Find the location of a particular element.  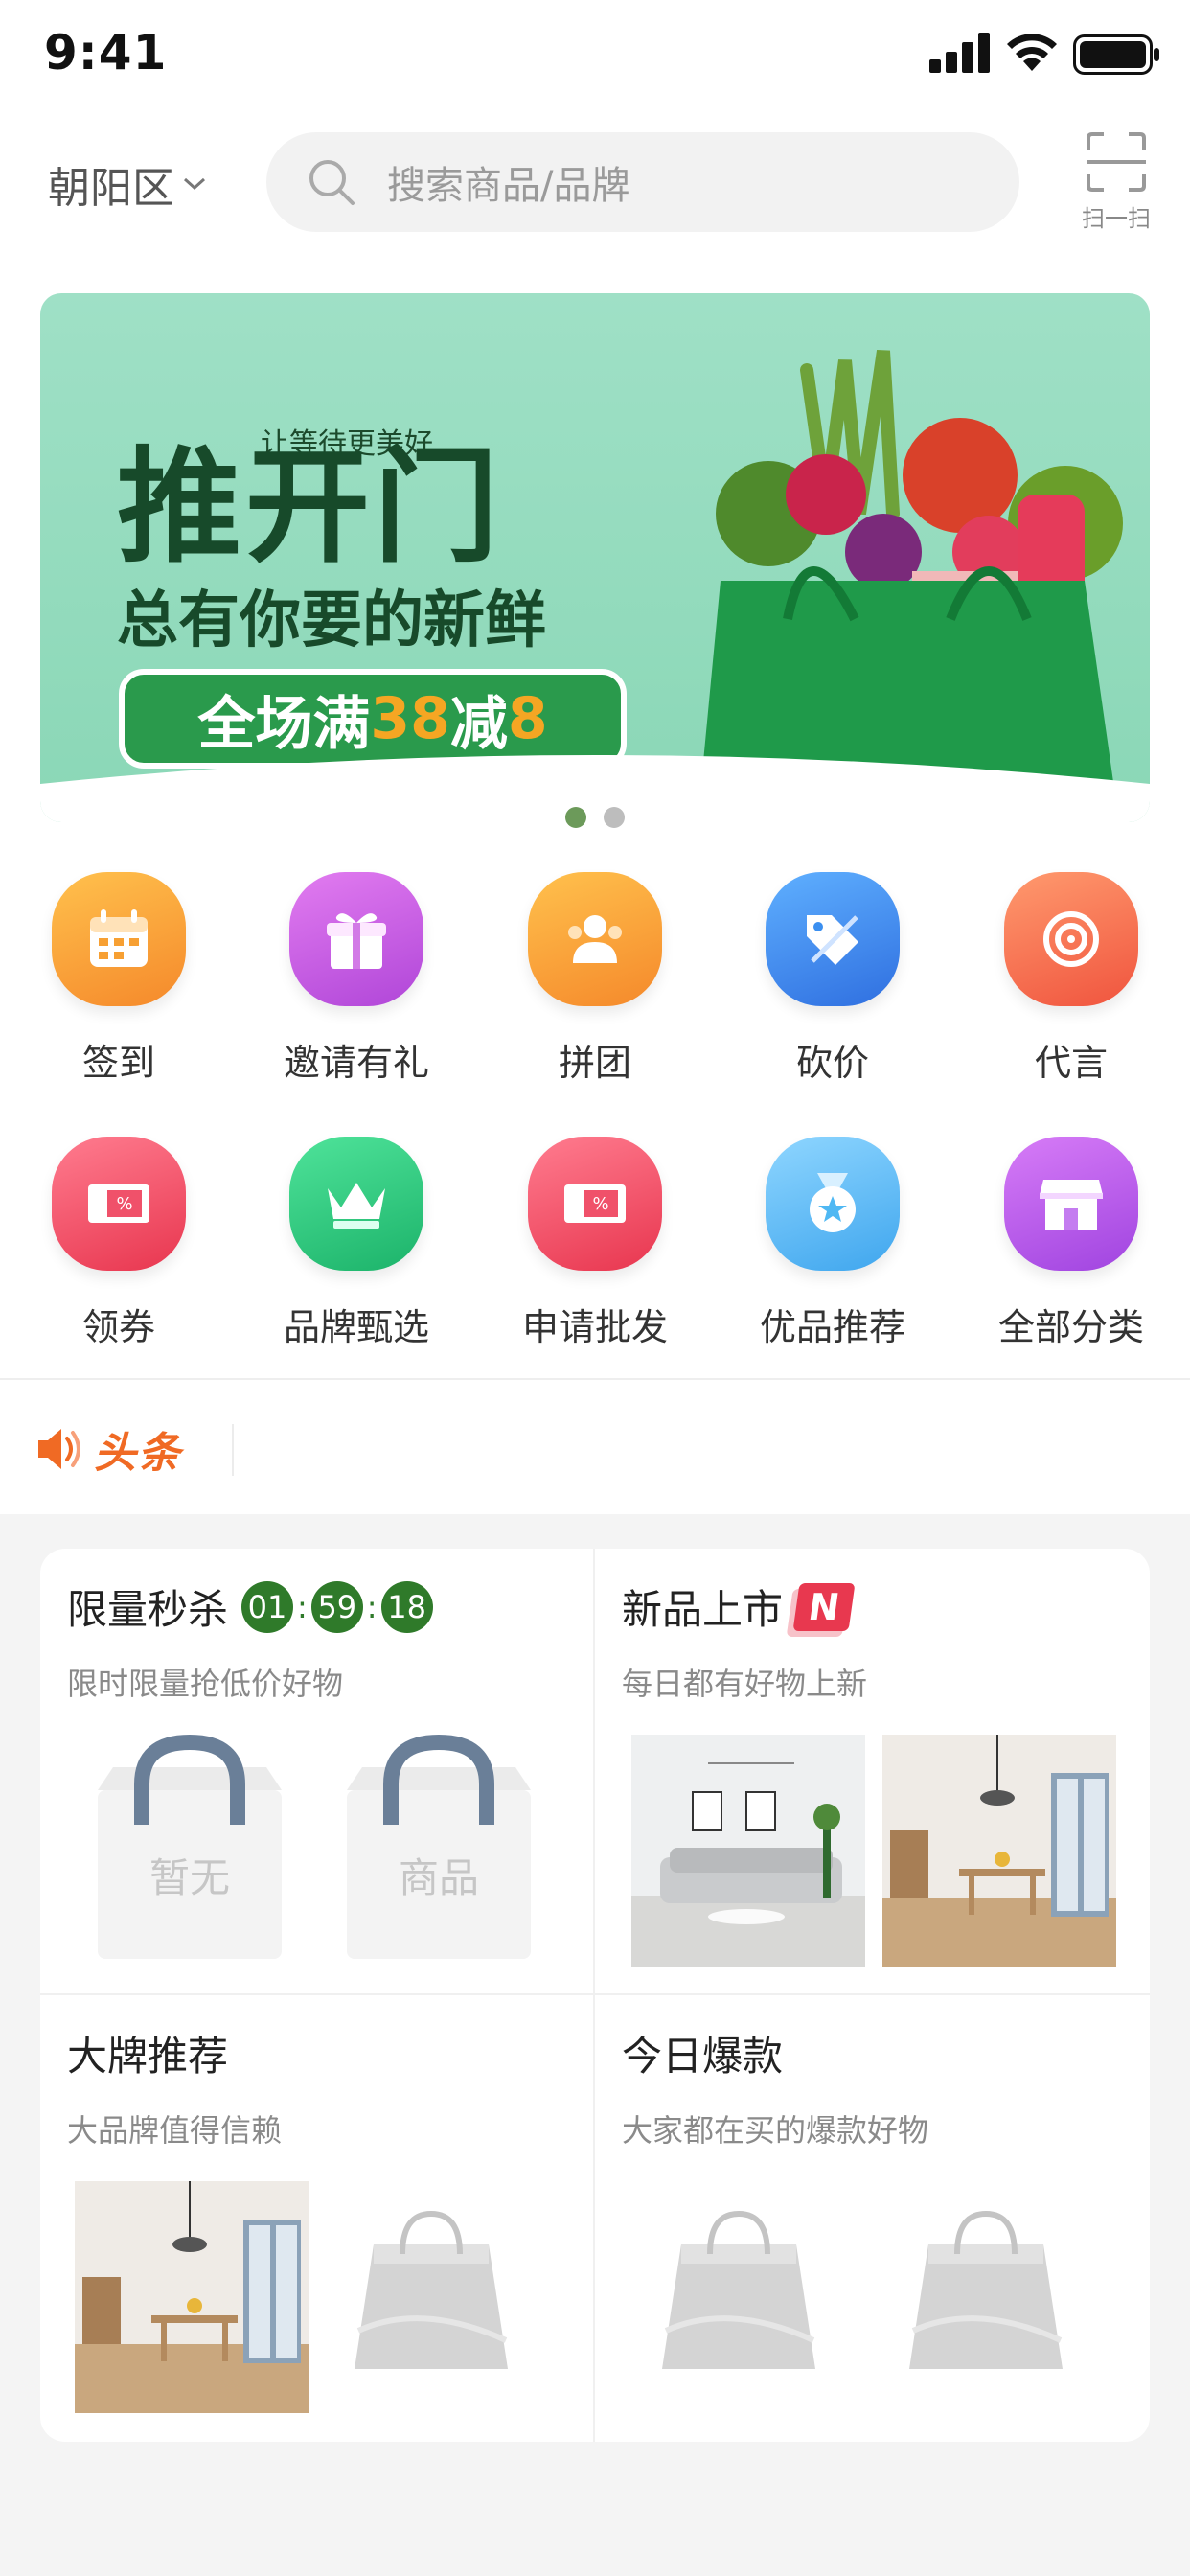

card-brand-picks: 大牌推荐 大品牌值得信赖 is located at coordinates (318, 2218).